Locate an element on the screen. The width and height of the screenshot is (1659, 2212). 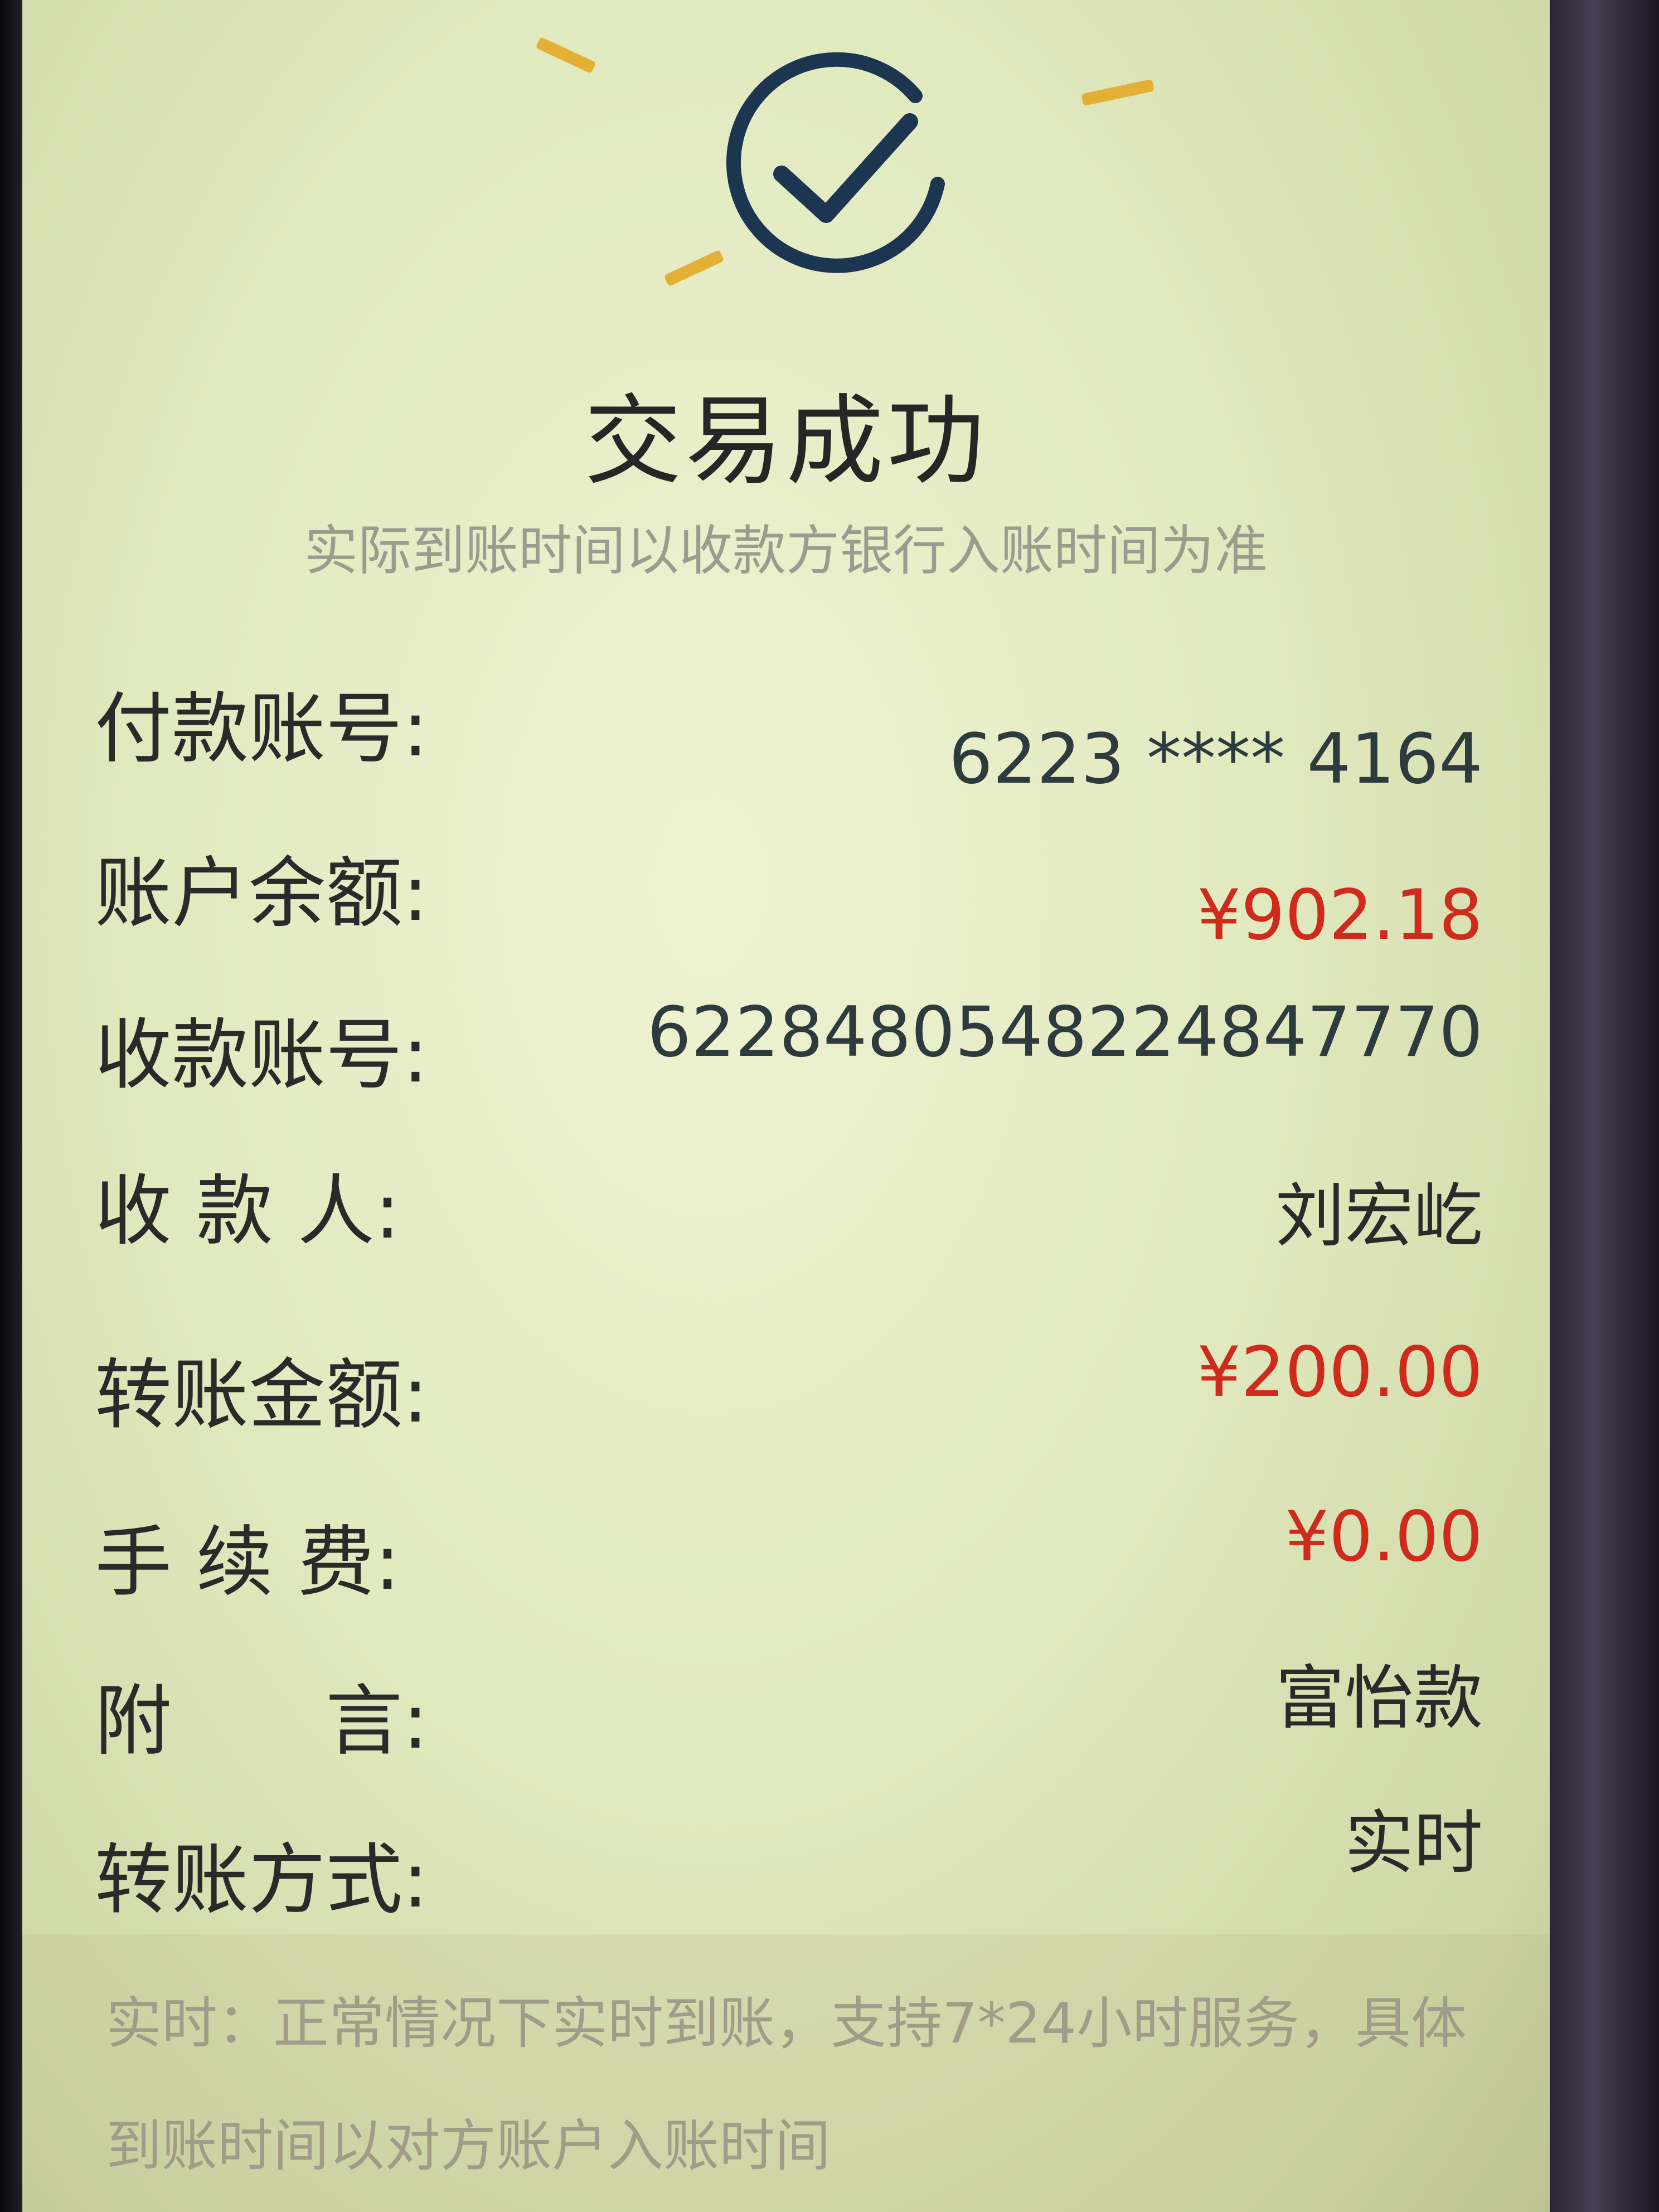
payee-name-value: 刘宏屹 is located at coordinates (1379, 1216).